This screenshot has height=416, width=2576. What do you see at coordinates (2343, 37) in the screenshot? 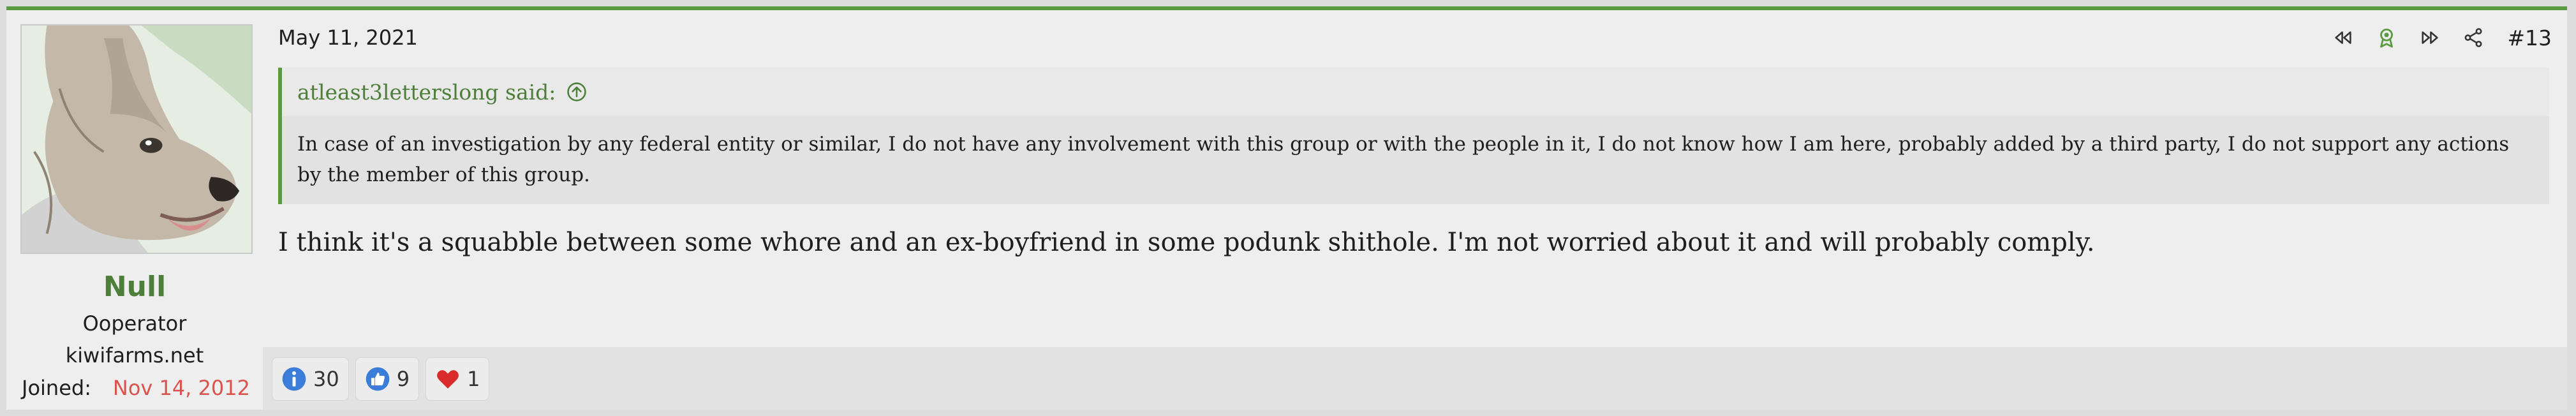
I see `rewind-icon` at bounding box center [2343, 37].